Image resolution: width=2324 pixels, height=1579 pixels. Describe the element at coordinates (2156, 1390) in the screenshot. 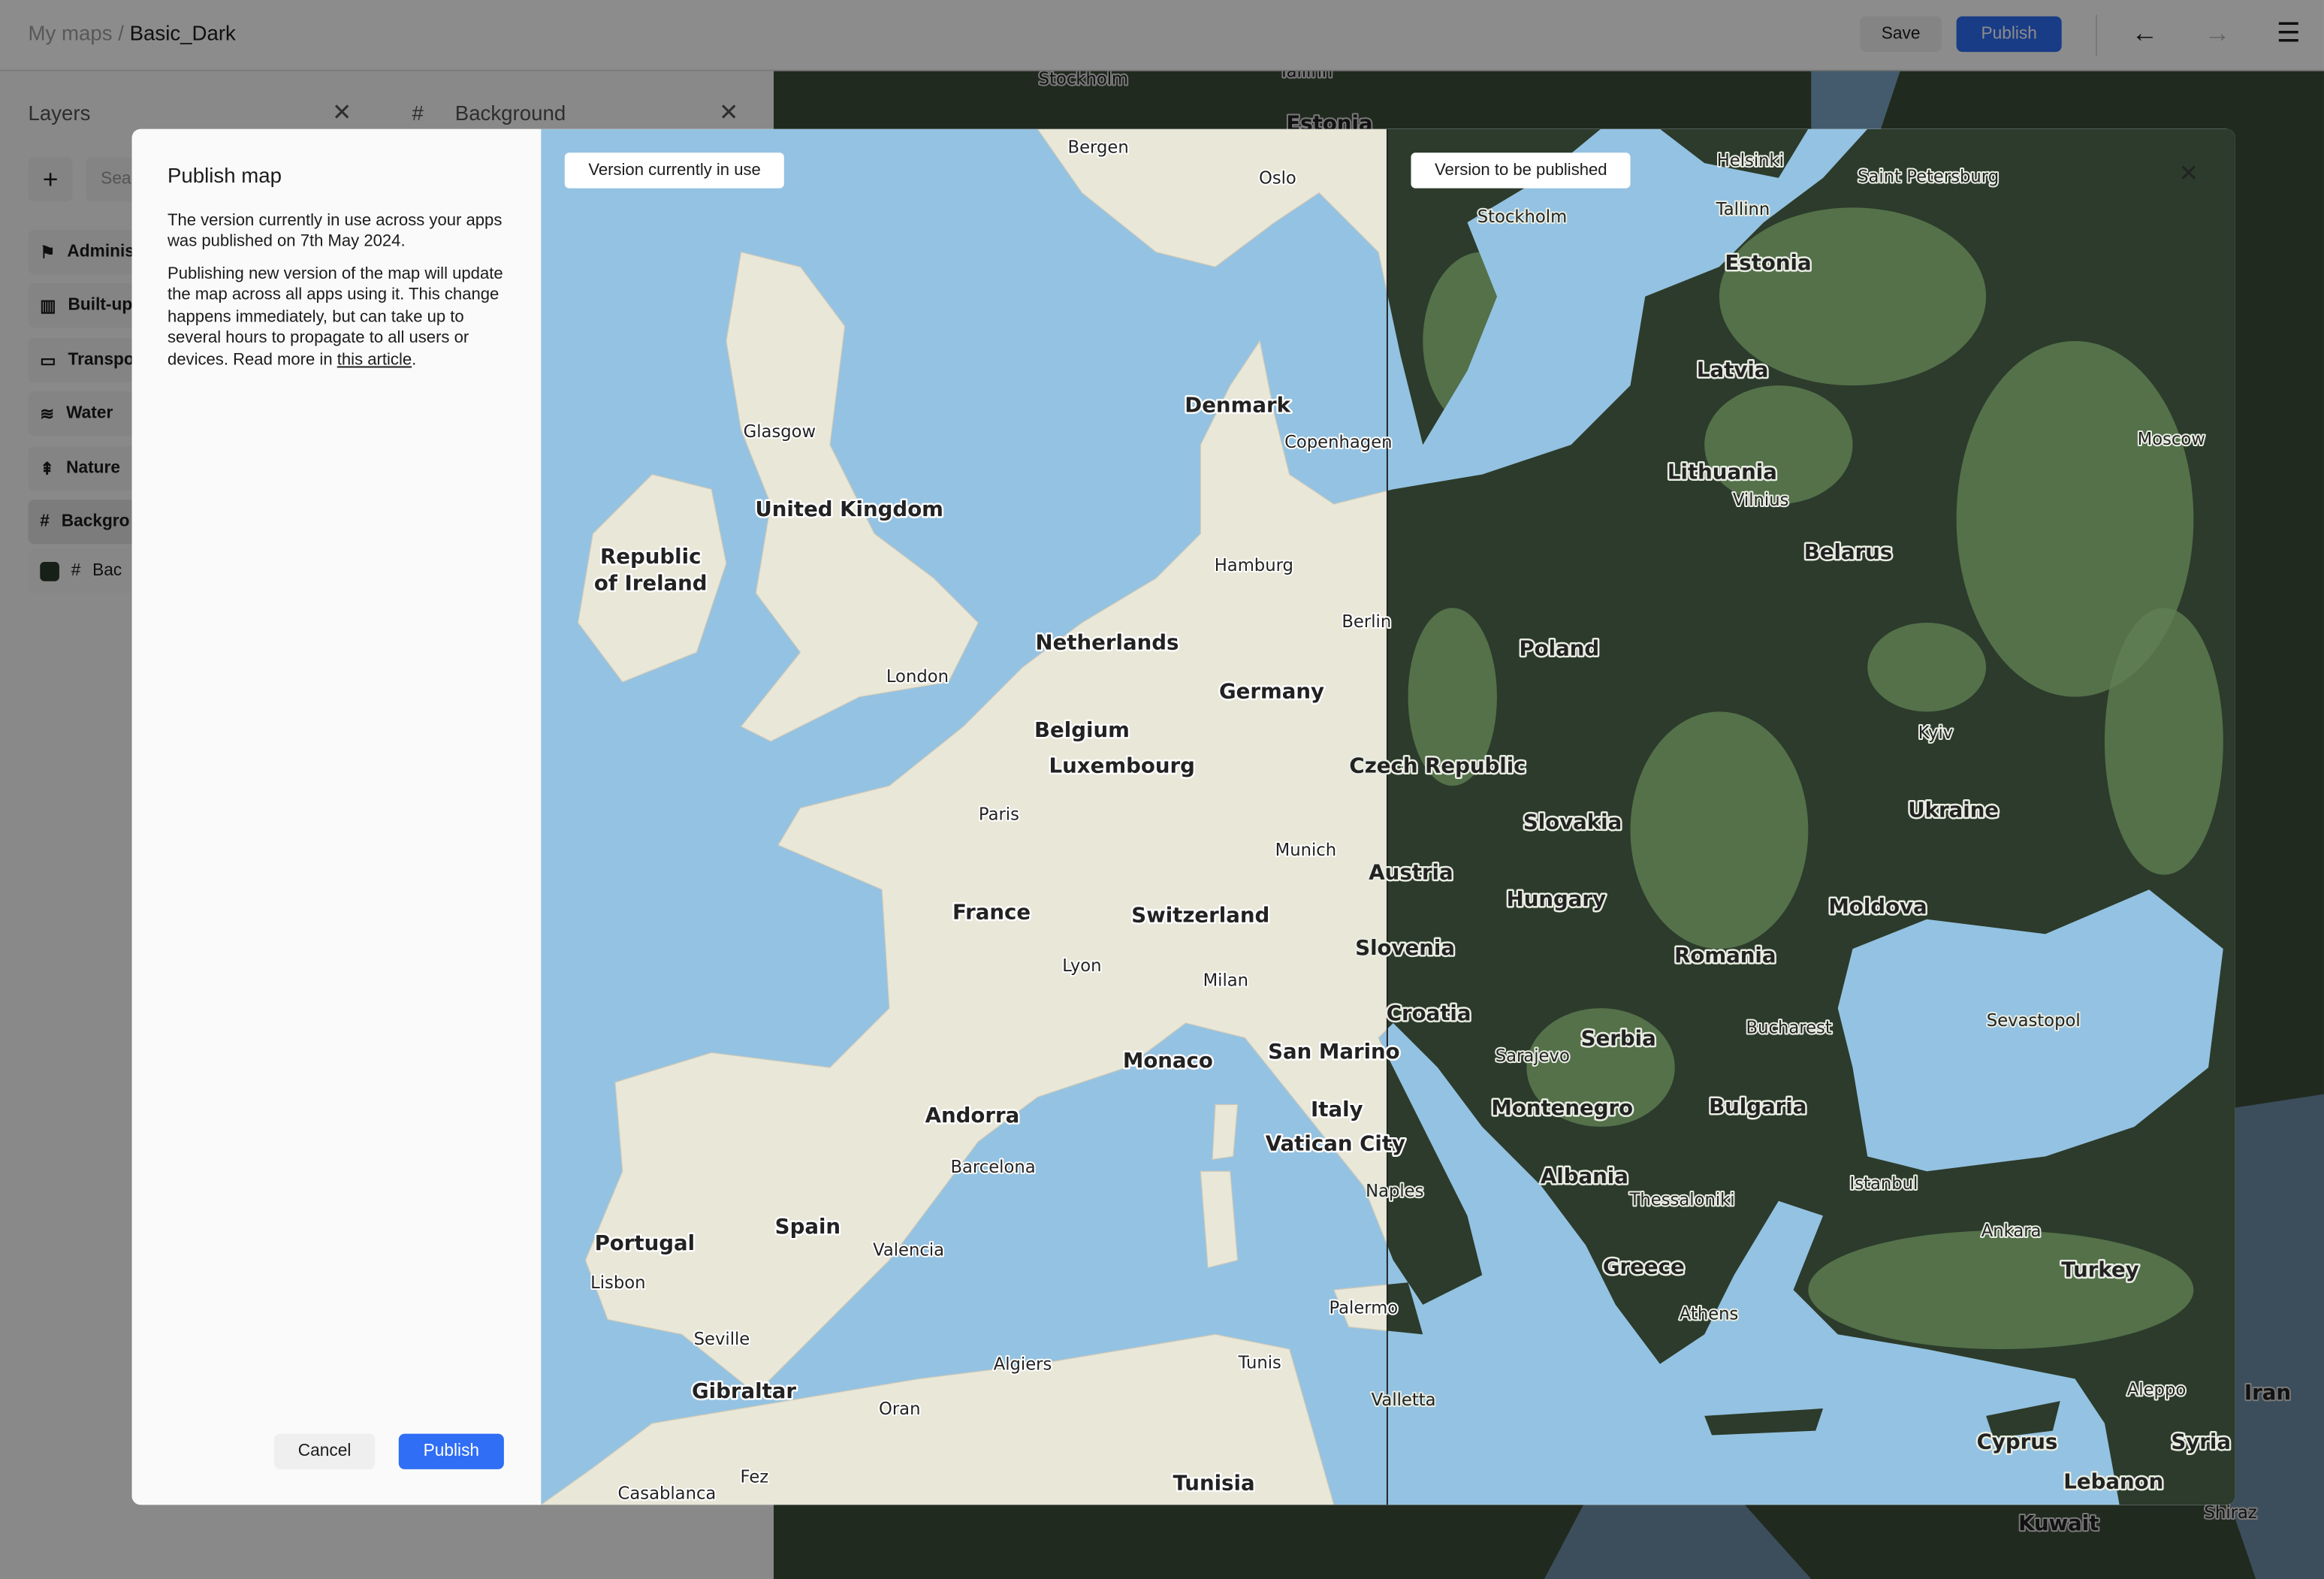

I see `map-label: Aleppo` at that location.